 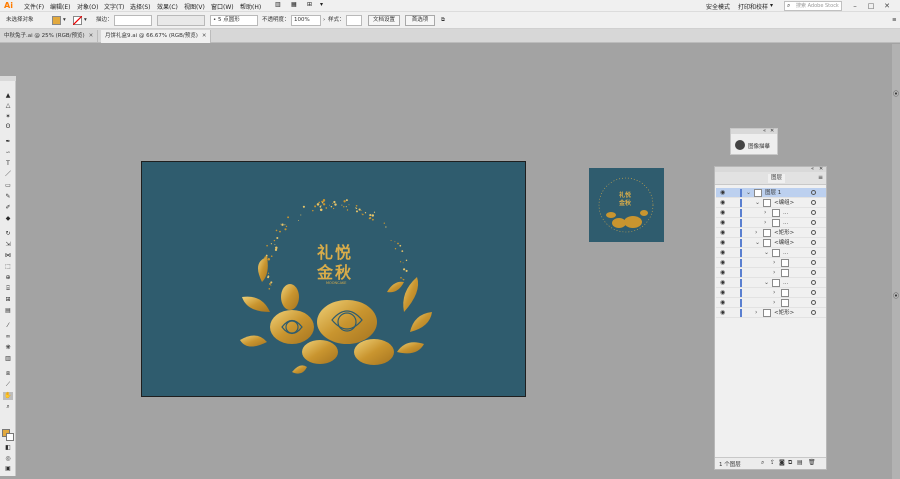 I want to click on tab-document-1: 中秋兔子.ai @ 25% (RGB/预览) ✕, so click(x=49, y=36).